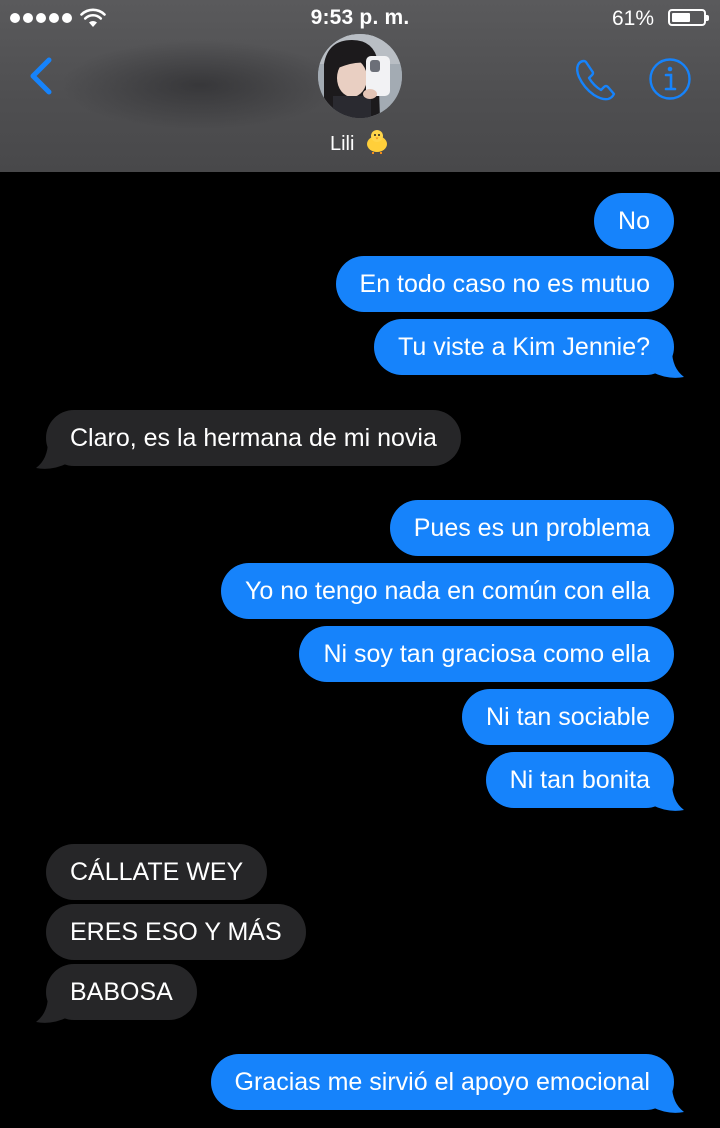 The width and height of the screenshot is (720, 1128). Describe the element at coordinates (176, 932) in the screenshot. I see `received-message: ERES ESO Y MÁS` at that location.